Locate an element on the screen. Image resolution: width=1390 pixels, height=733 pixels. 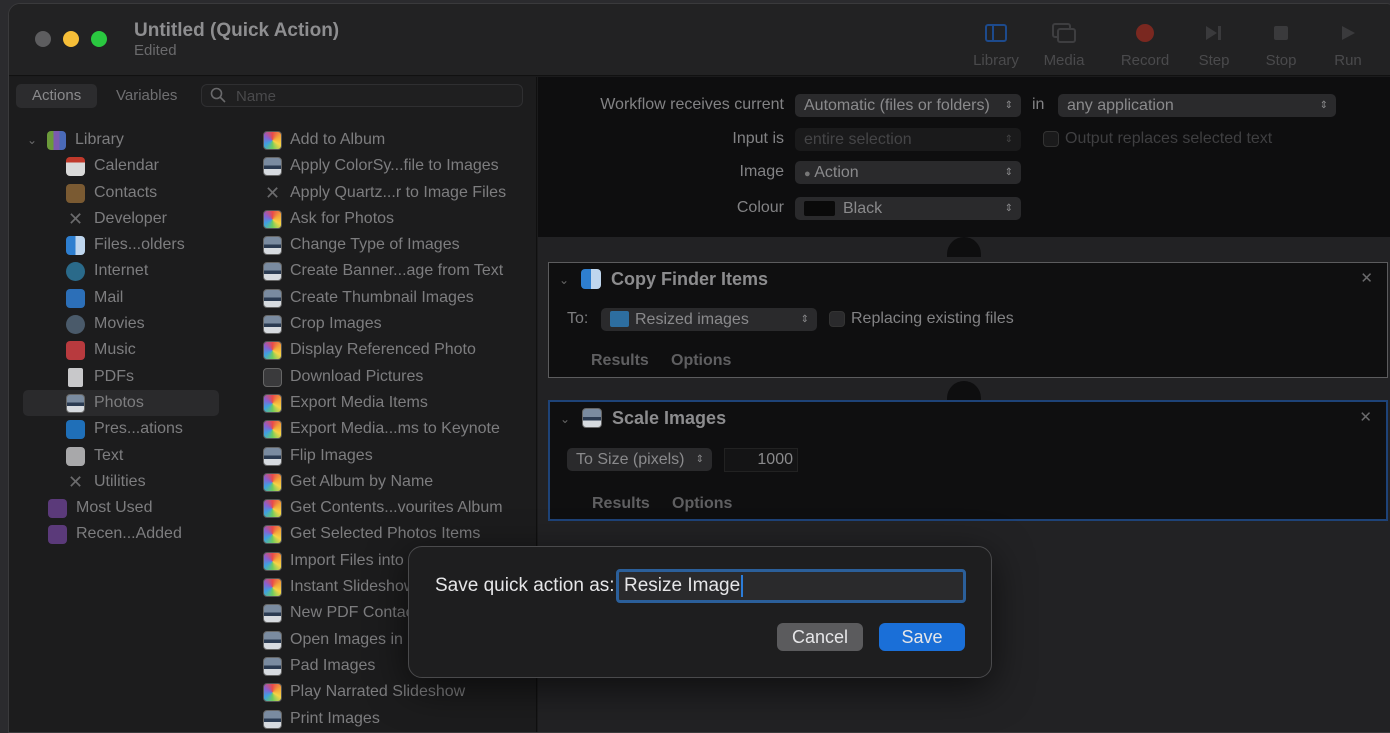
action-list-item: Change Type of Images is located at coordinates (399, 245).